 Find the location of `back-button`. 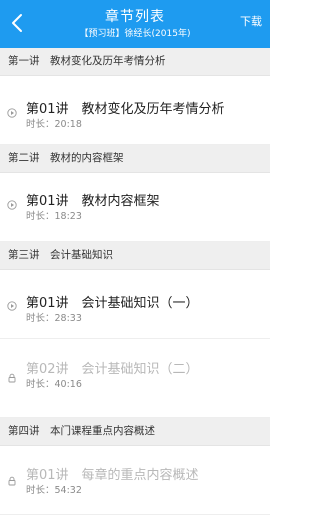

back-button is located at coordinates (17, 23).